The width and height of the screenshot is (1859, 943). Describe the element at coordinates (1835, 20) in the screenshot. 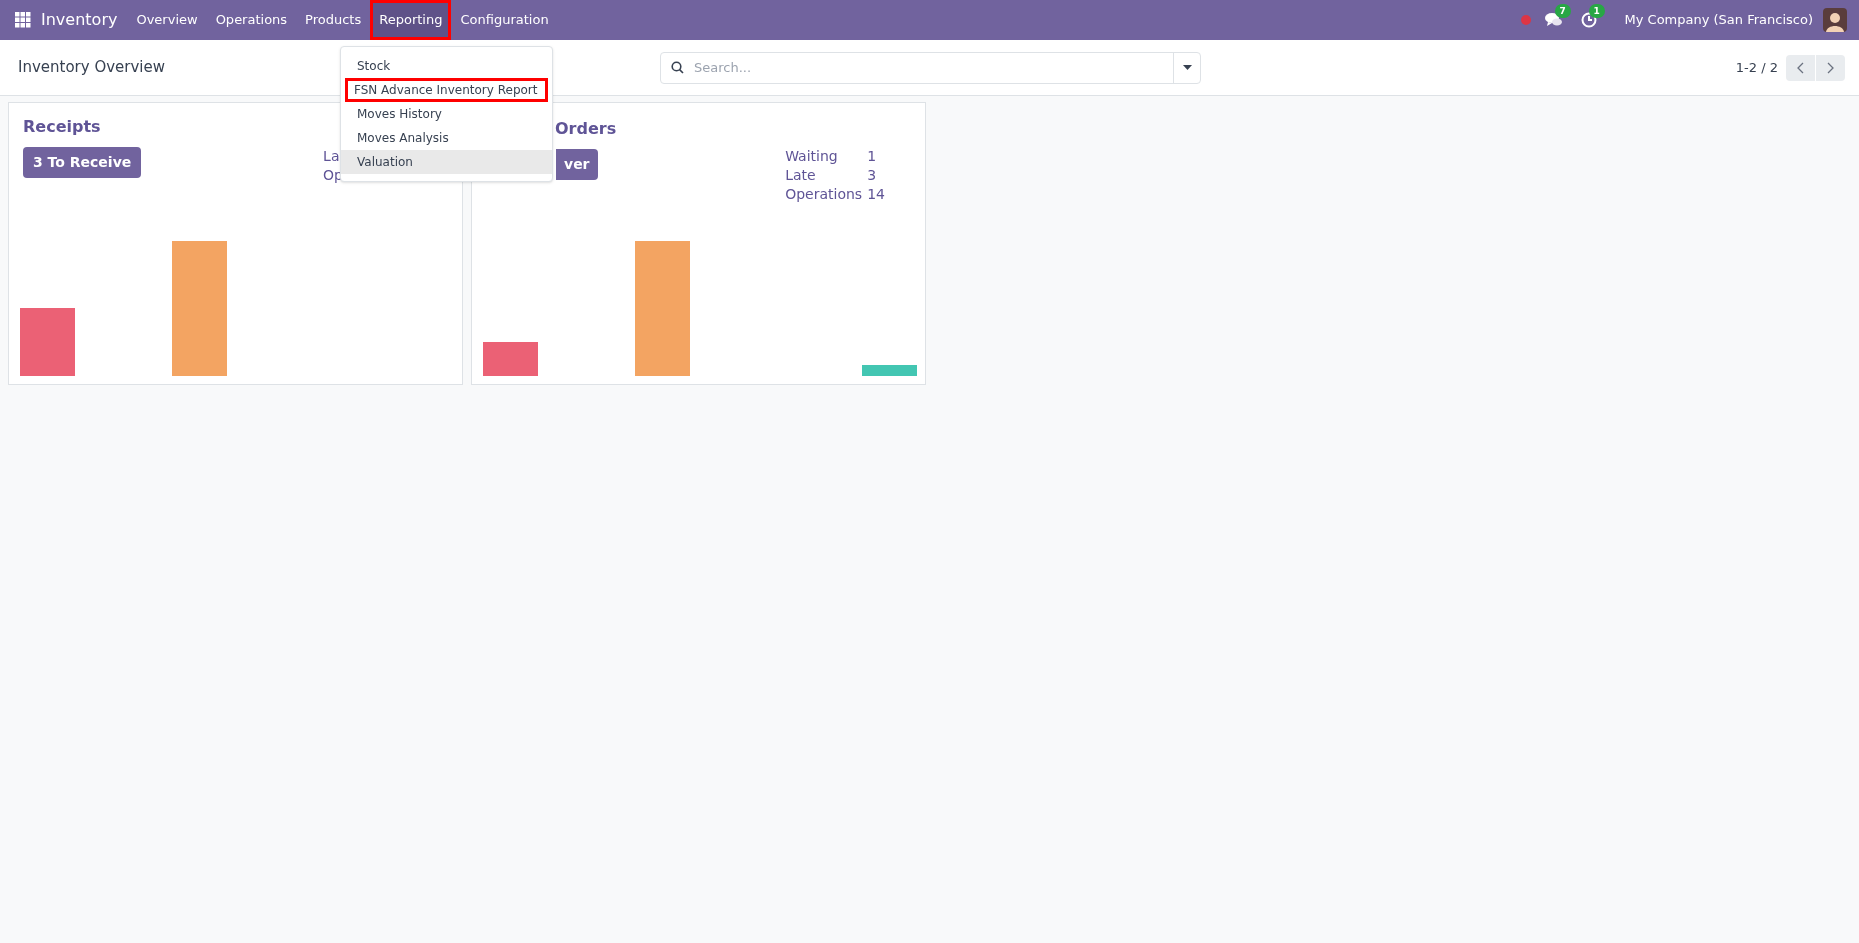

I see `user-avatar-icon` at that location.